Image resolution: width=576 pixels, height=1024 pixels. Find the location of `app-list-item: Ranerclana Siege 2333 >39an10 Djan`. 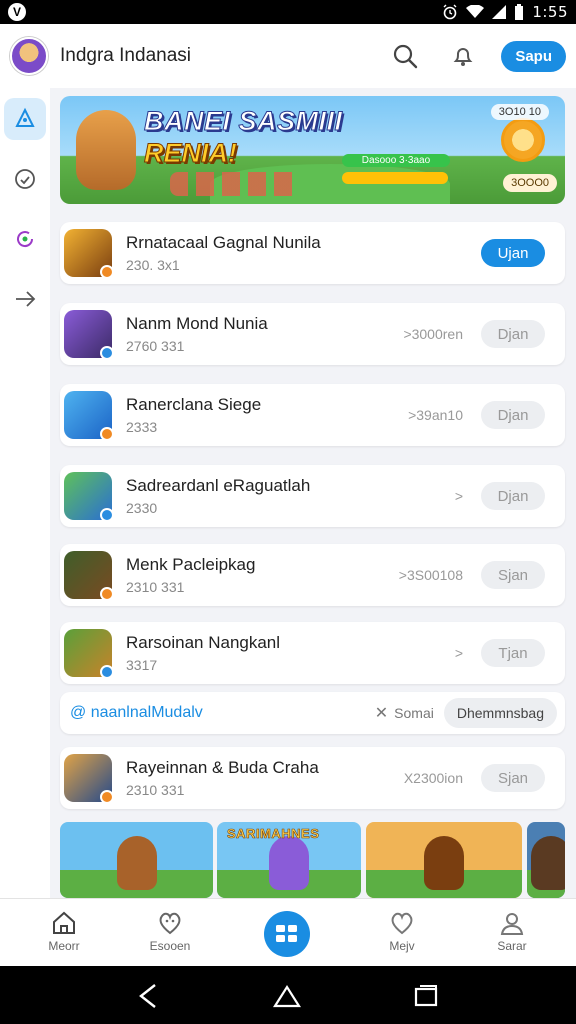

app-list-item: Ranerclana Siege 2333 >39an10 Djan is located at coordinates (312, 415).